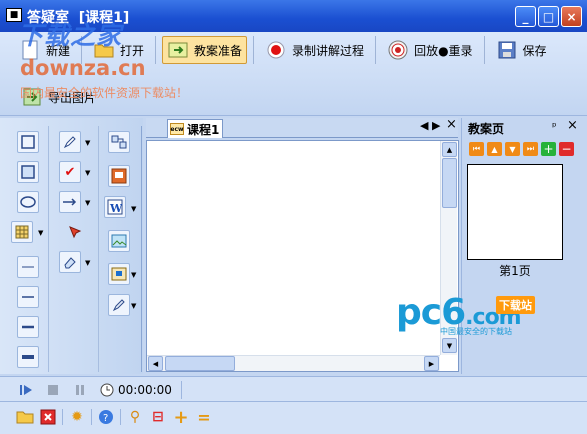 This screenshot has width=587, height=434. I want to click on stop-icon, so click(53, 390).